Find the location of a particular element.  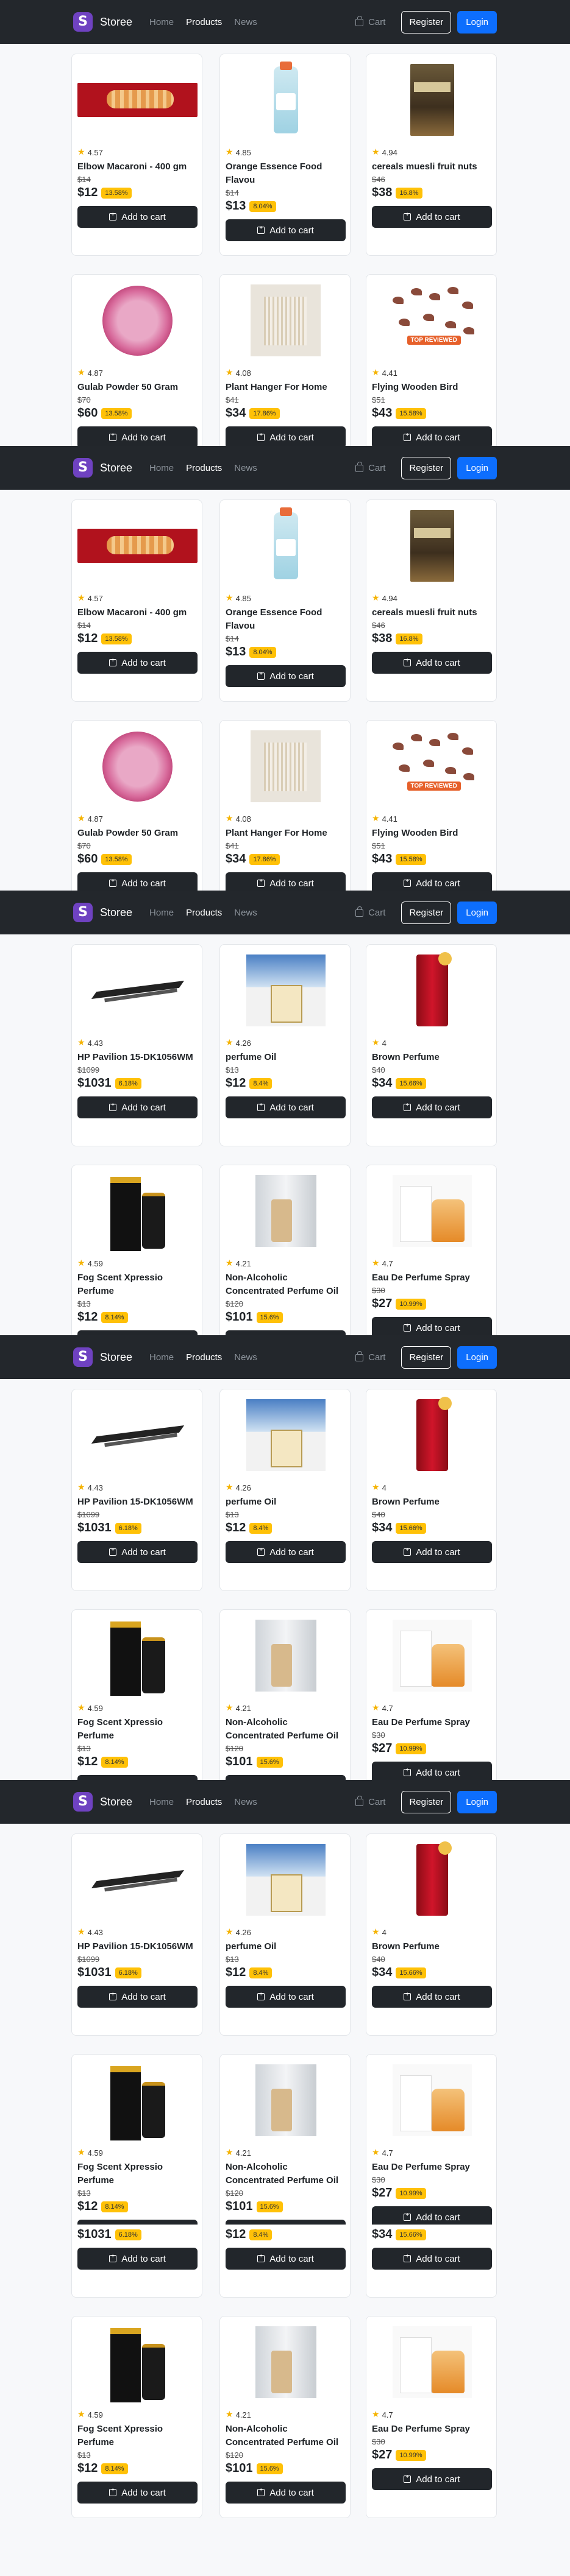

login-button: Login is located at coordinates (477, 912).